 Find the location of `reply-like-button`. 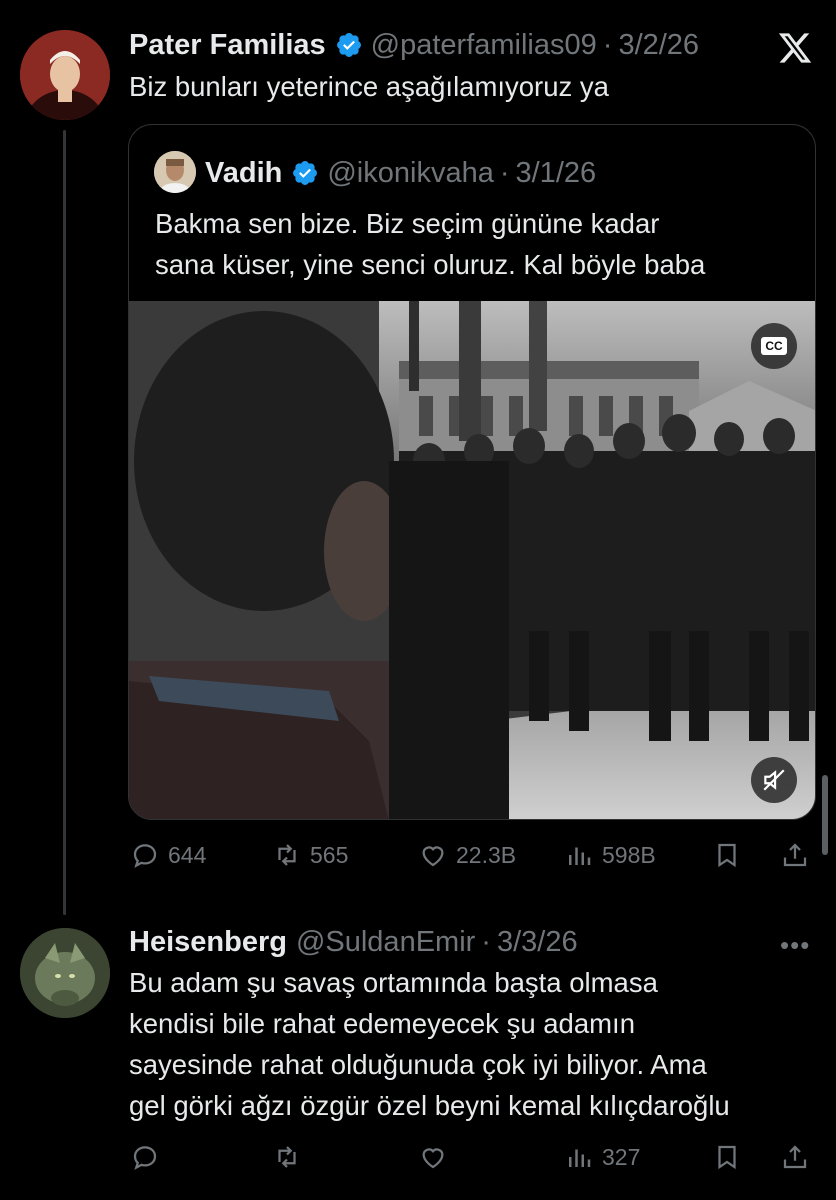

reply-like-button is located at coordinates (433, 1157).